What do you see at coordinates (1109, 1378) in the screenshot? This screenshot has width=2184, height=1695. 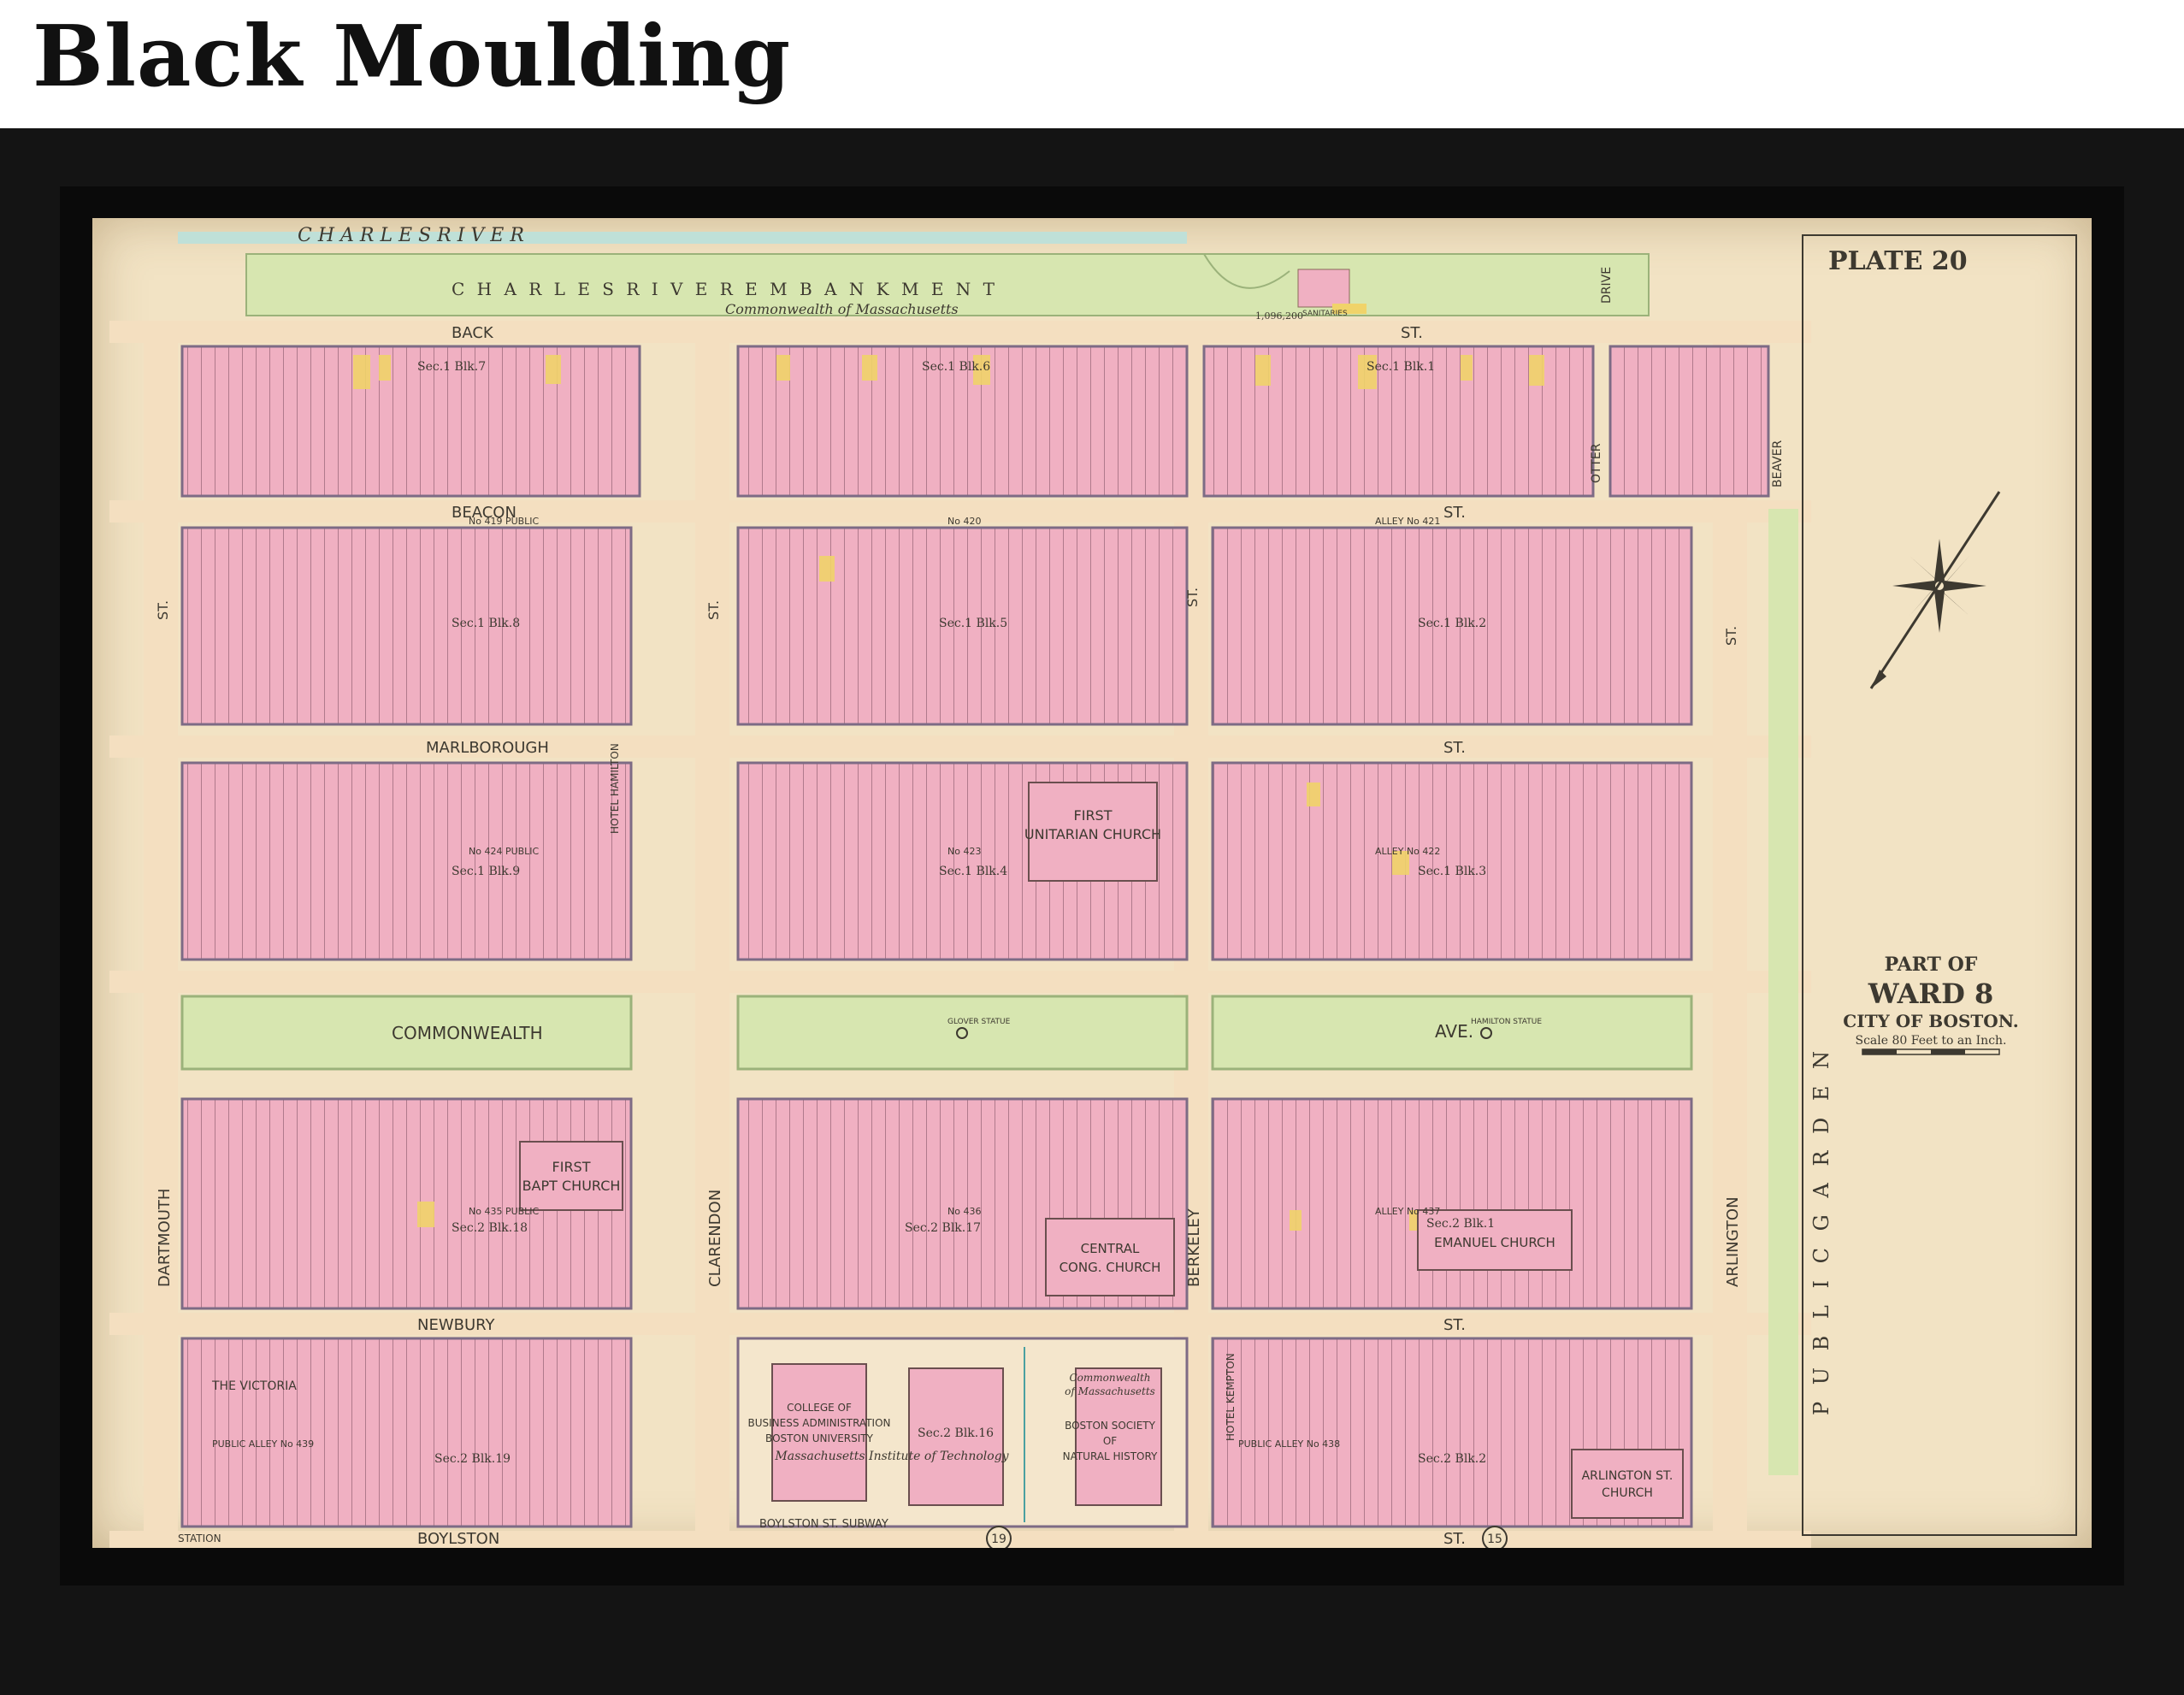 I see `natural-history-line1: Commonwealth` at bounding box center [1109, 1378].